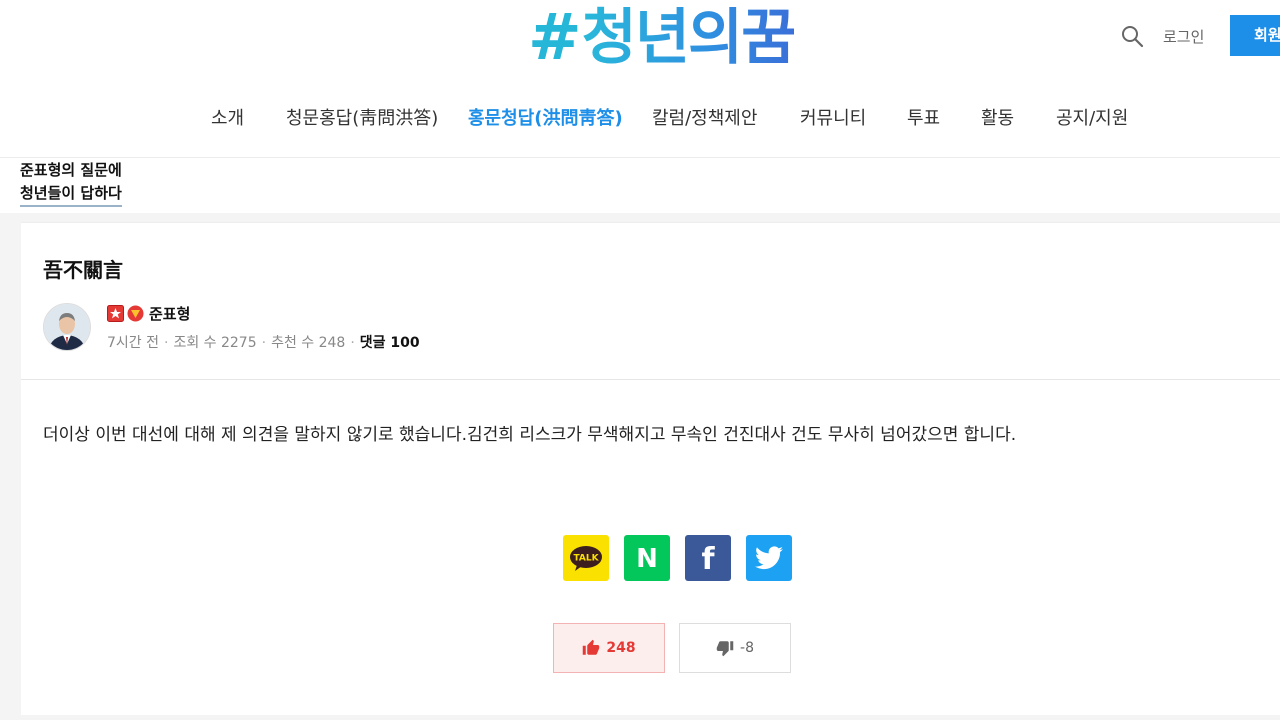  I want to click on kakaotalk-label: TALK, so click(586, 559).